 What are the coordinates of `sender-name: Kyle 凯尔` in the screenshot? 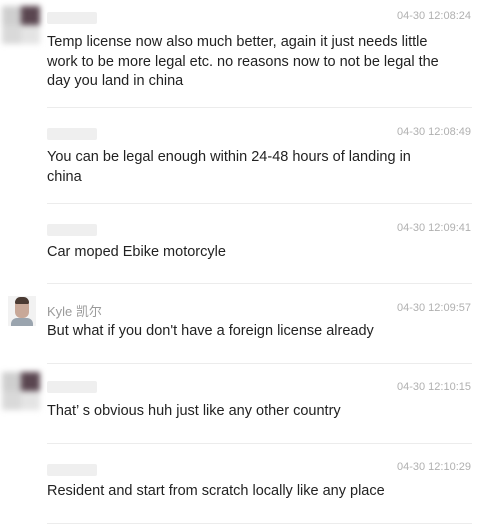 It's located at (74, 311).